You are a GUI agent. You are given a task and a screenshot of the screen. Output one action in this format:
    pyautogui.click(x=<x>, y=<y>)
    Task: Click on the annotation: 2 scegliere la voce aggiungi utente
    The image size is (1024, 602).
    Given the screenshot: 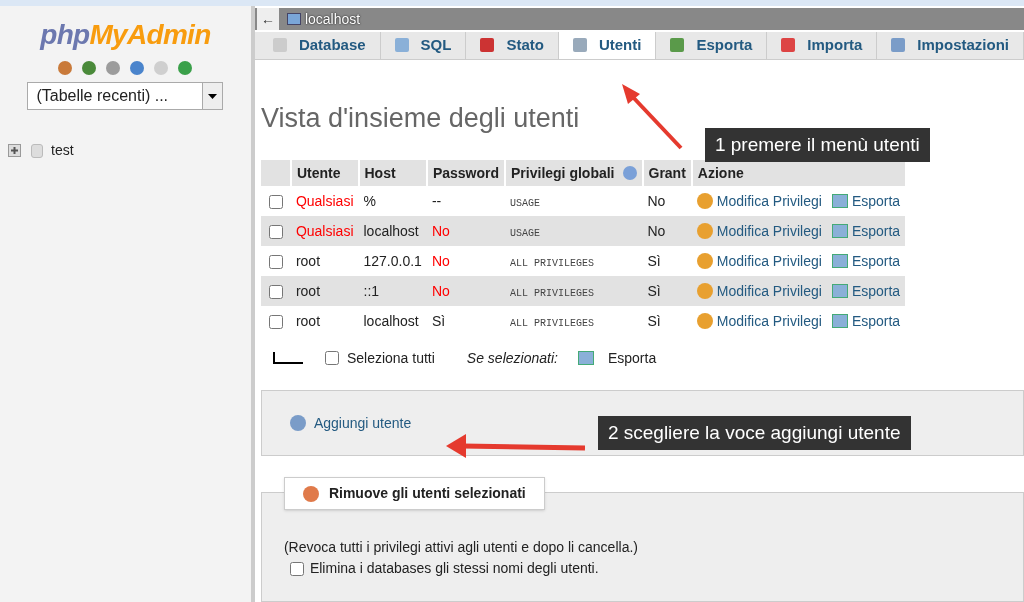 What is the action you would take?
    pyautogui.click(x=754, y=432)
    